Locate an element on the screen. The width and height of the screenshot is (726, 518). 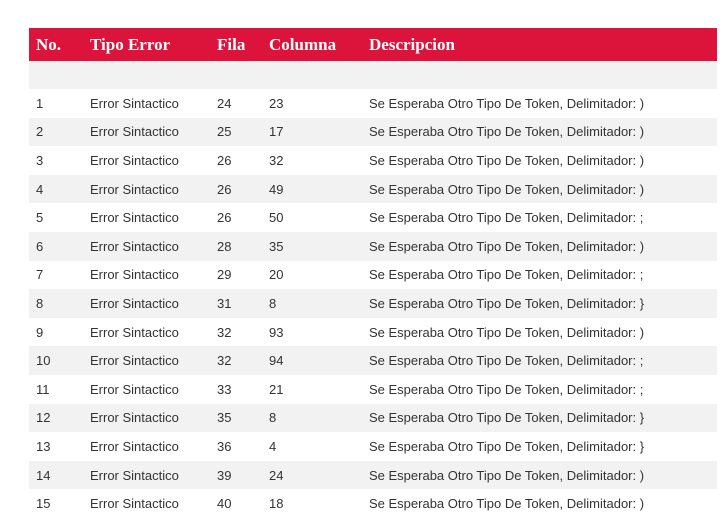
cell-fila: 39 is located at coordinates (224, 475).